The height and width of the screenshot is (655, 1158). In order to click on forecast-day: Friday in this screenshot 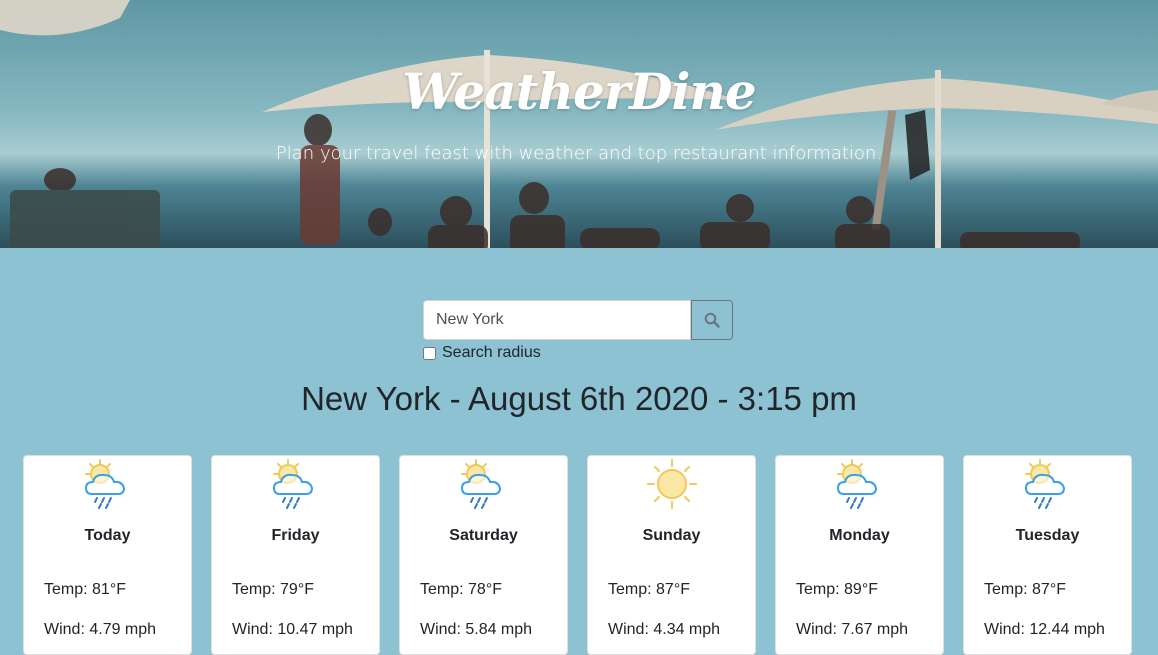, I will do `click(295, 535)`.